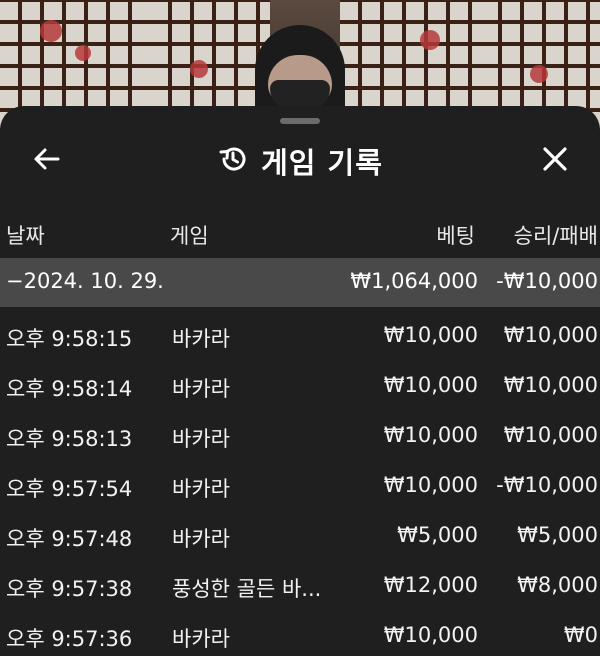  What do you see at coordinates (69, 339) in the screenshot?
I see `record-time: 오후 9:58:15` at bounding box center [69, 339].